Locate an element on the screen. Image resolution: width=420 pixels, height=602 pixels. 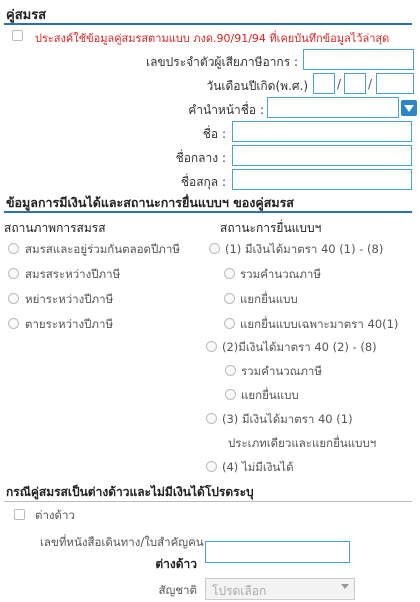
filing-option-label: (1) มีเงินได้มาตรา 40 (1) - (8) is located at coordinates (304, 249).